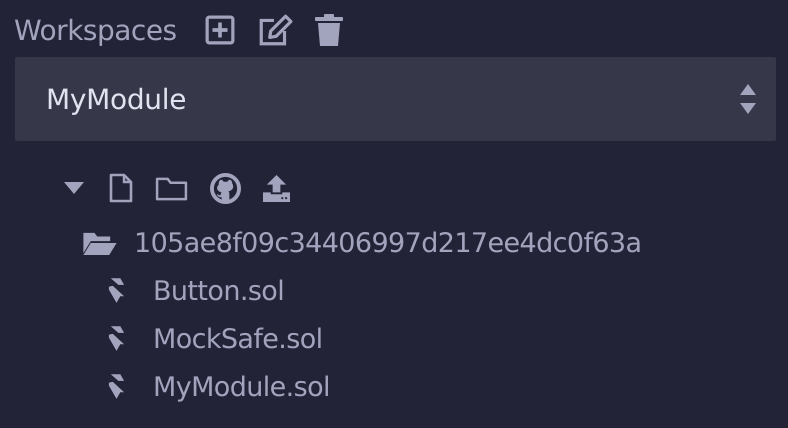 This screenshot has height=428, width=788. I want to click on file-name: MockSafe.sol, so click(238, 339).